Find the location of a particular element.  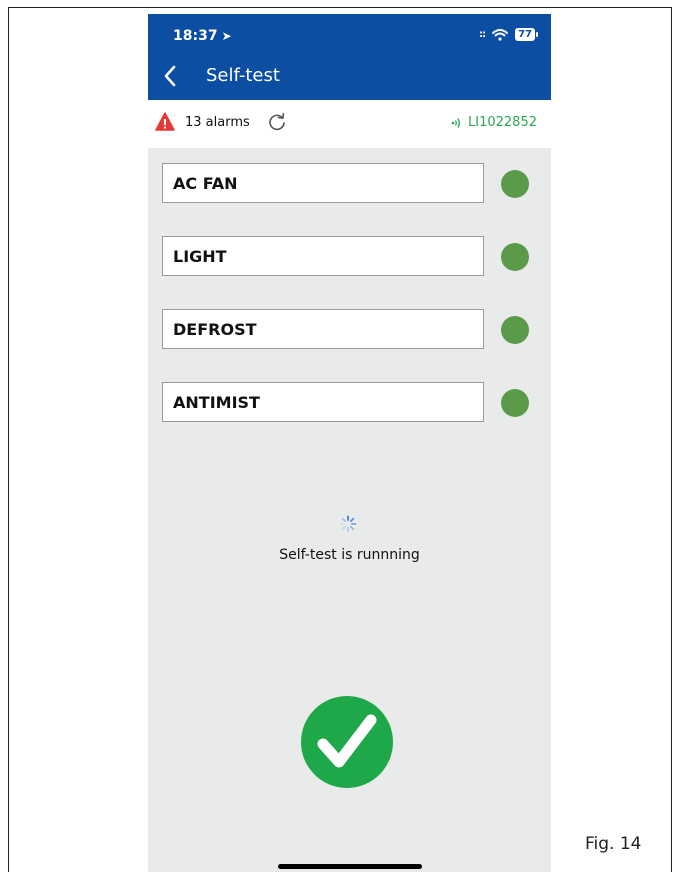

test-label: DEFROST is located at coordinates (215, 329).